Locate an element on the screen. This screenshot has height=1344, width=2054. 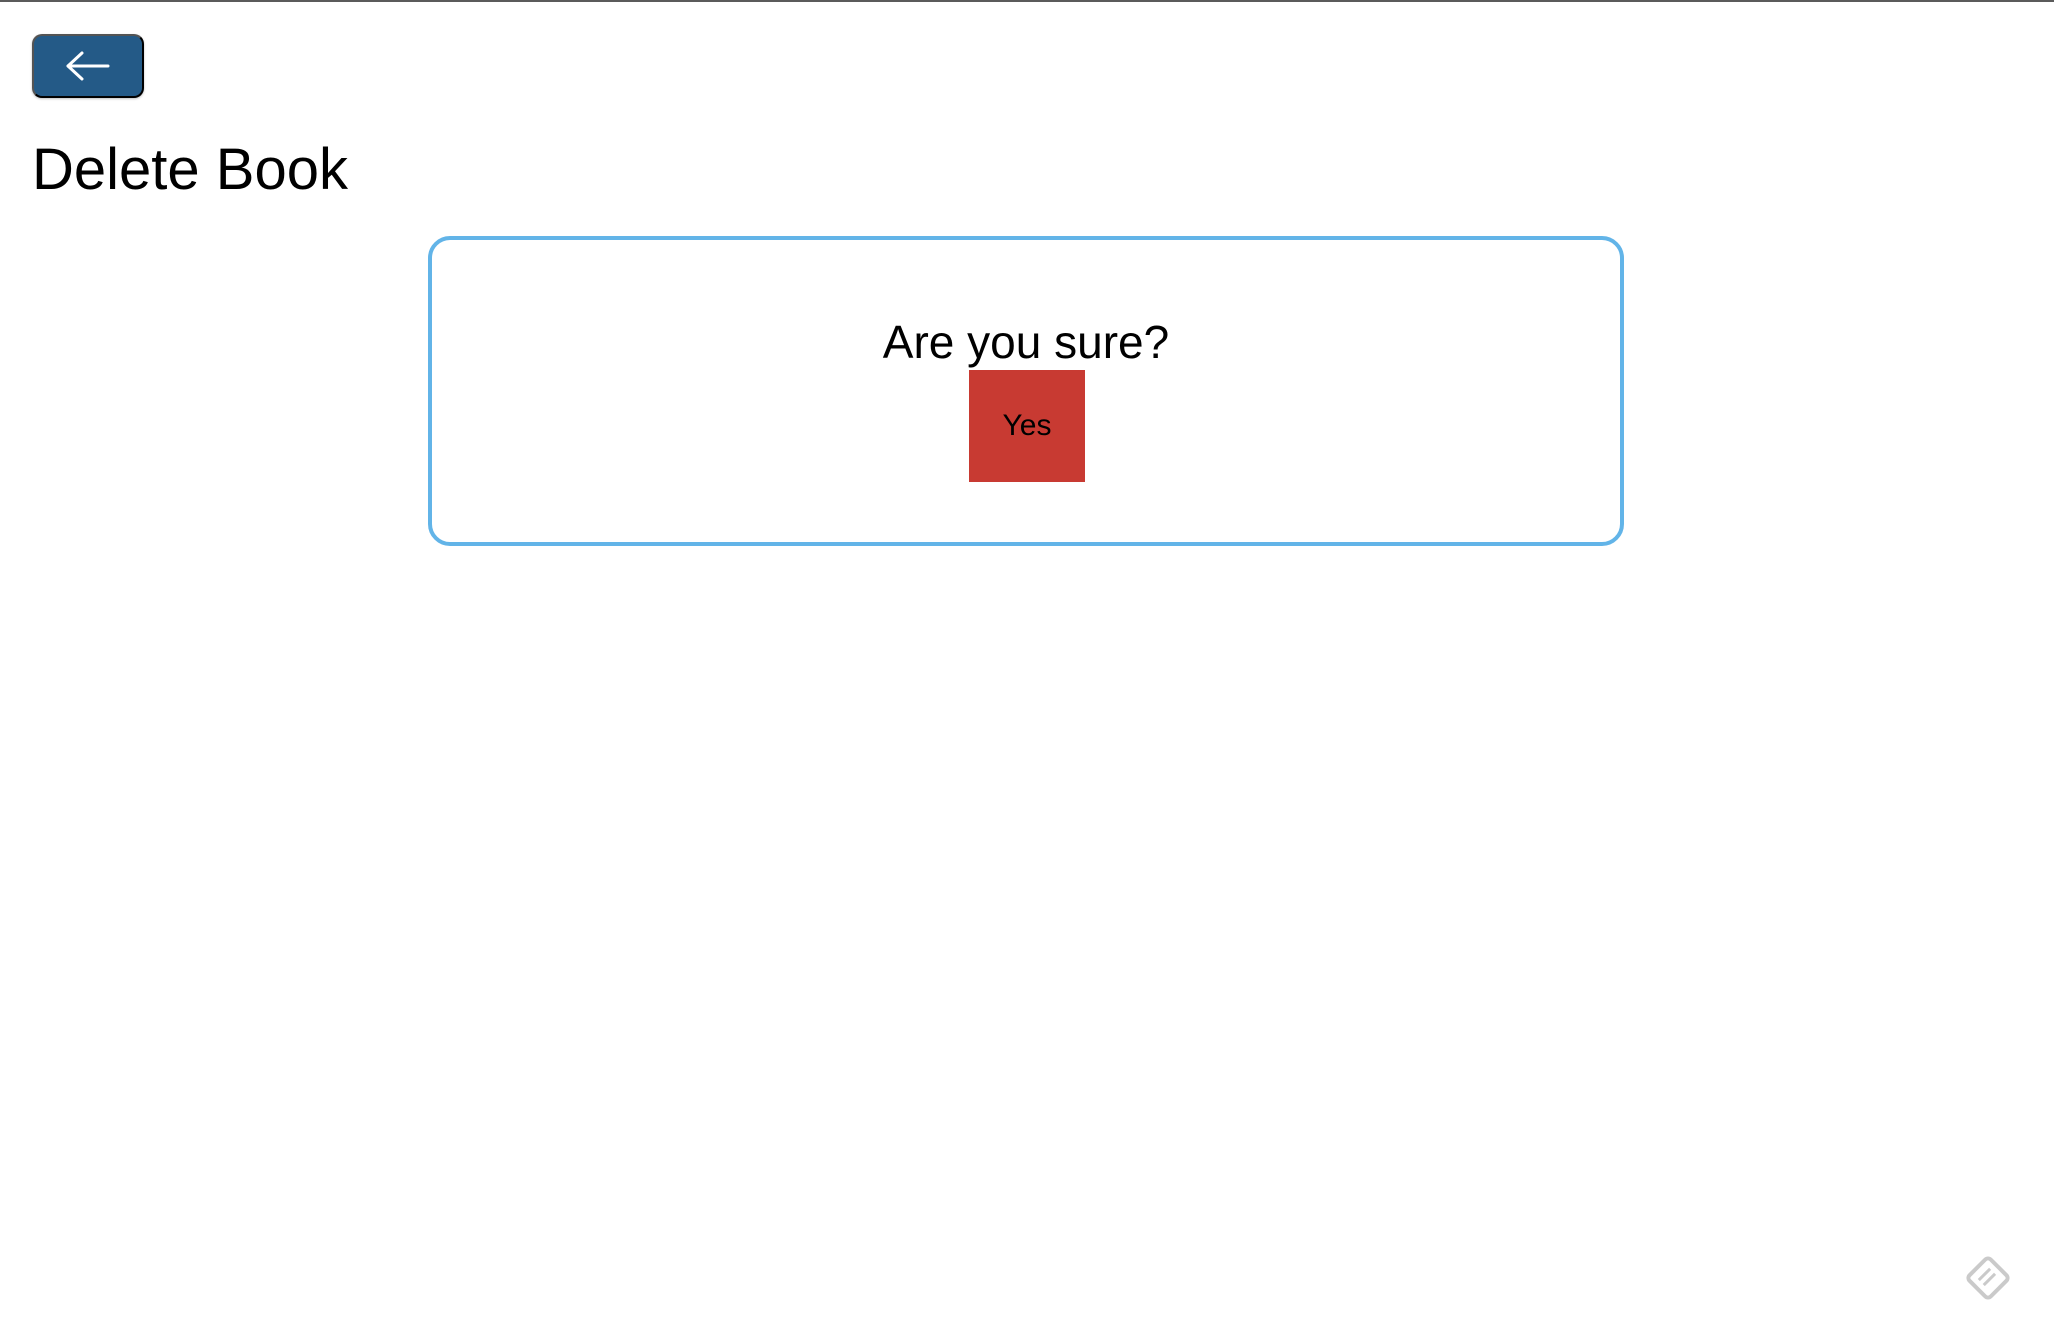
confirmation-question: Are you sure? is located at coordinates (1026, 342).